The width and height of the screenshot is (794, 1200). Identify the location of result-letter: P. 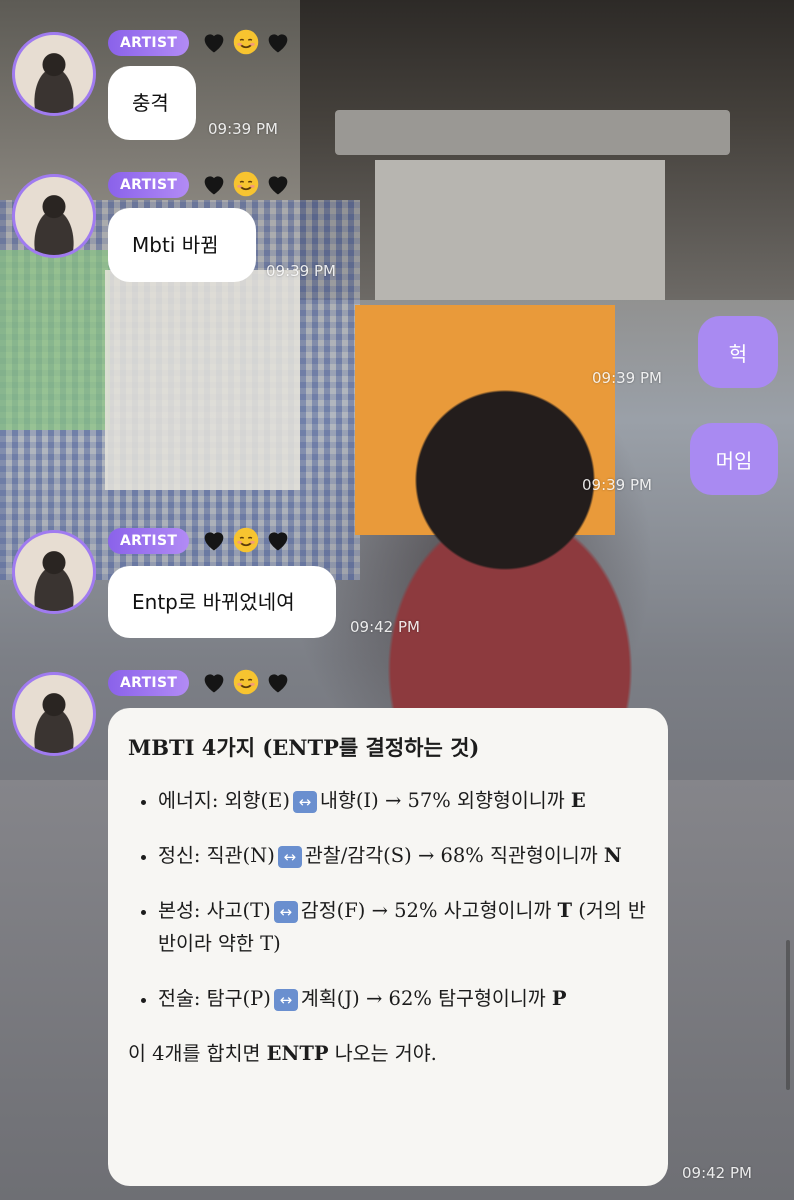
(559, 998).